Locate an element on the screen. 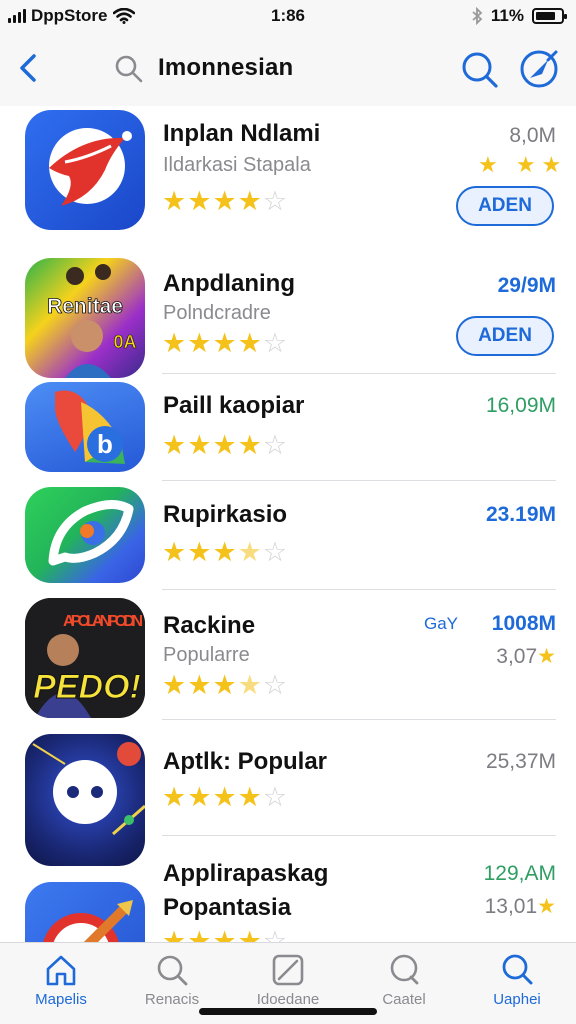 The width and height of the screenshot is (576, 1024). app-size: 29/9M is located at coordinates (526, 285).